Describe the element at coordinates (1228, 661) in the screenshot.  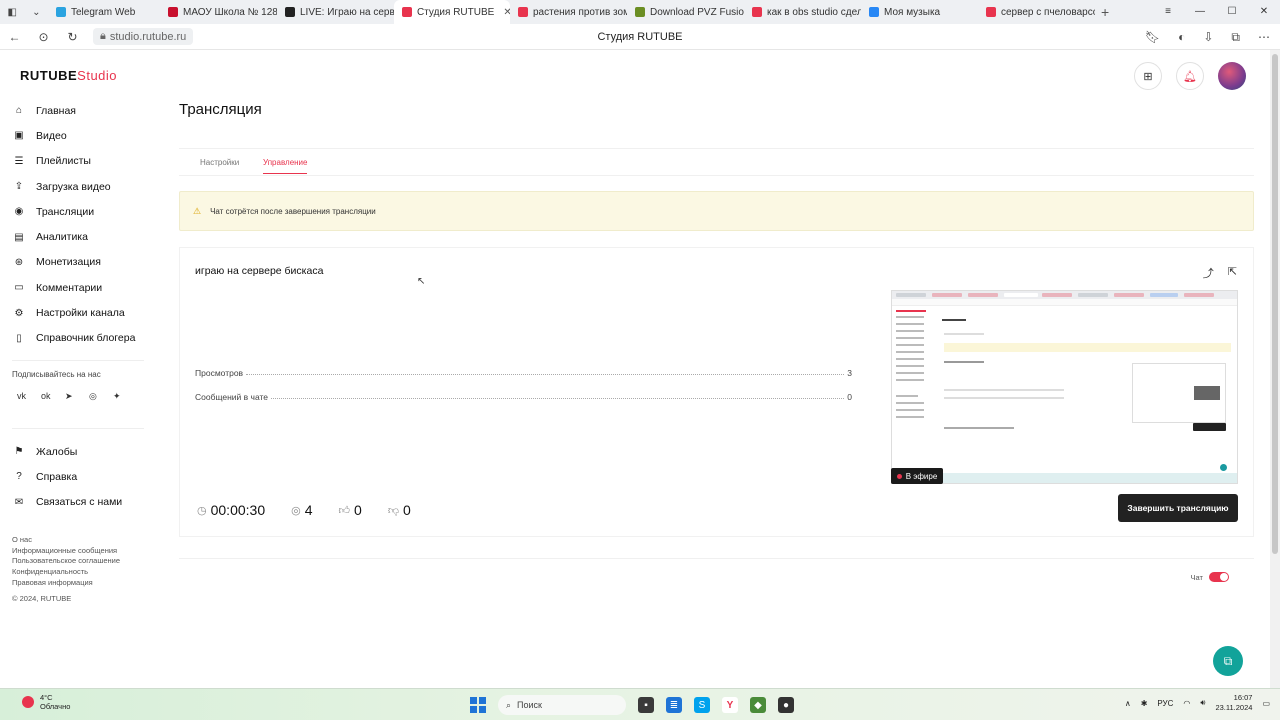
I see `support-chat-icon: ⧉` at that location.